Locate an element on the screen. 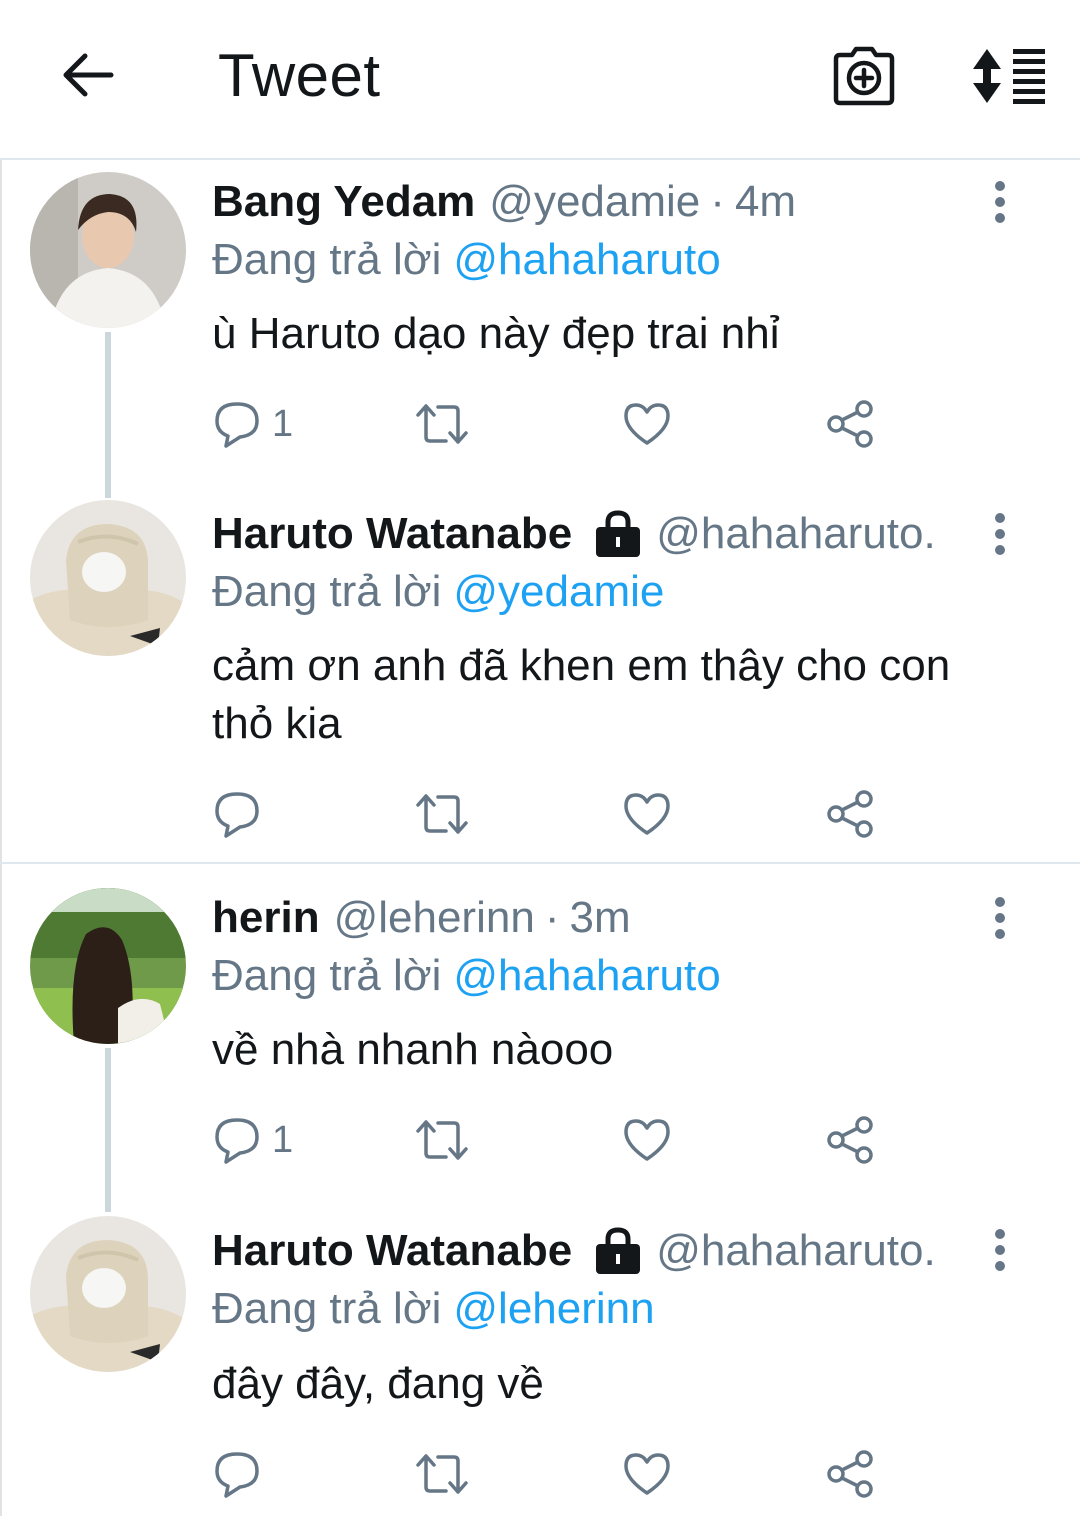  user-handle: @leherinn is located at coordinates (434, 918).